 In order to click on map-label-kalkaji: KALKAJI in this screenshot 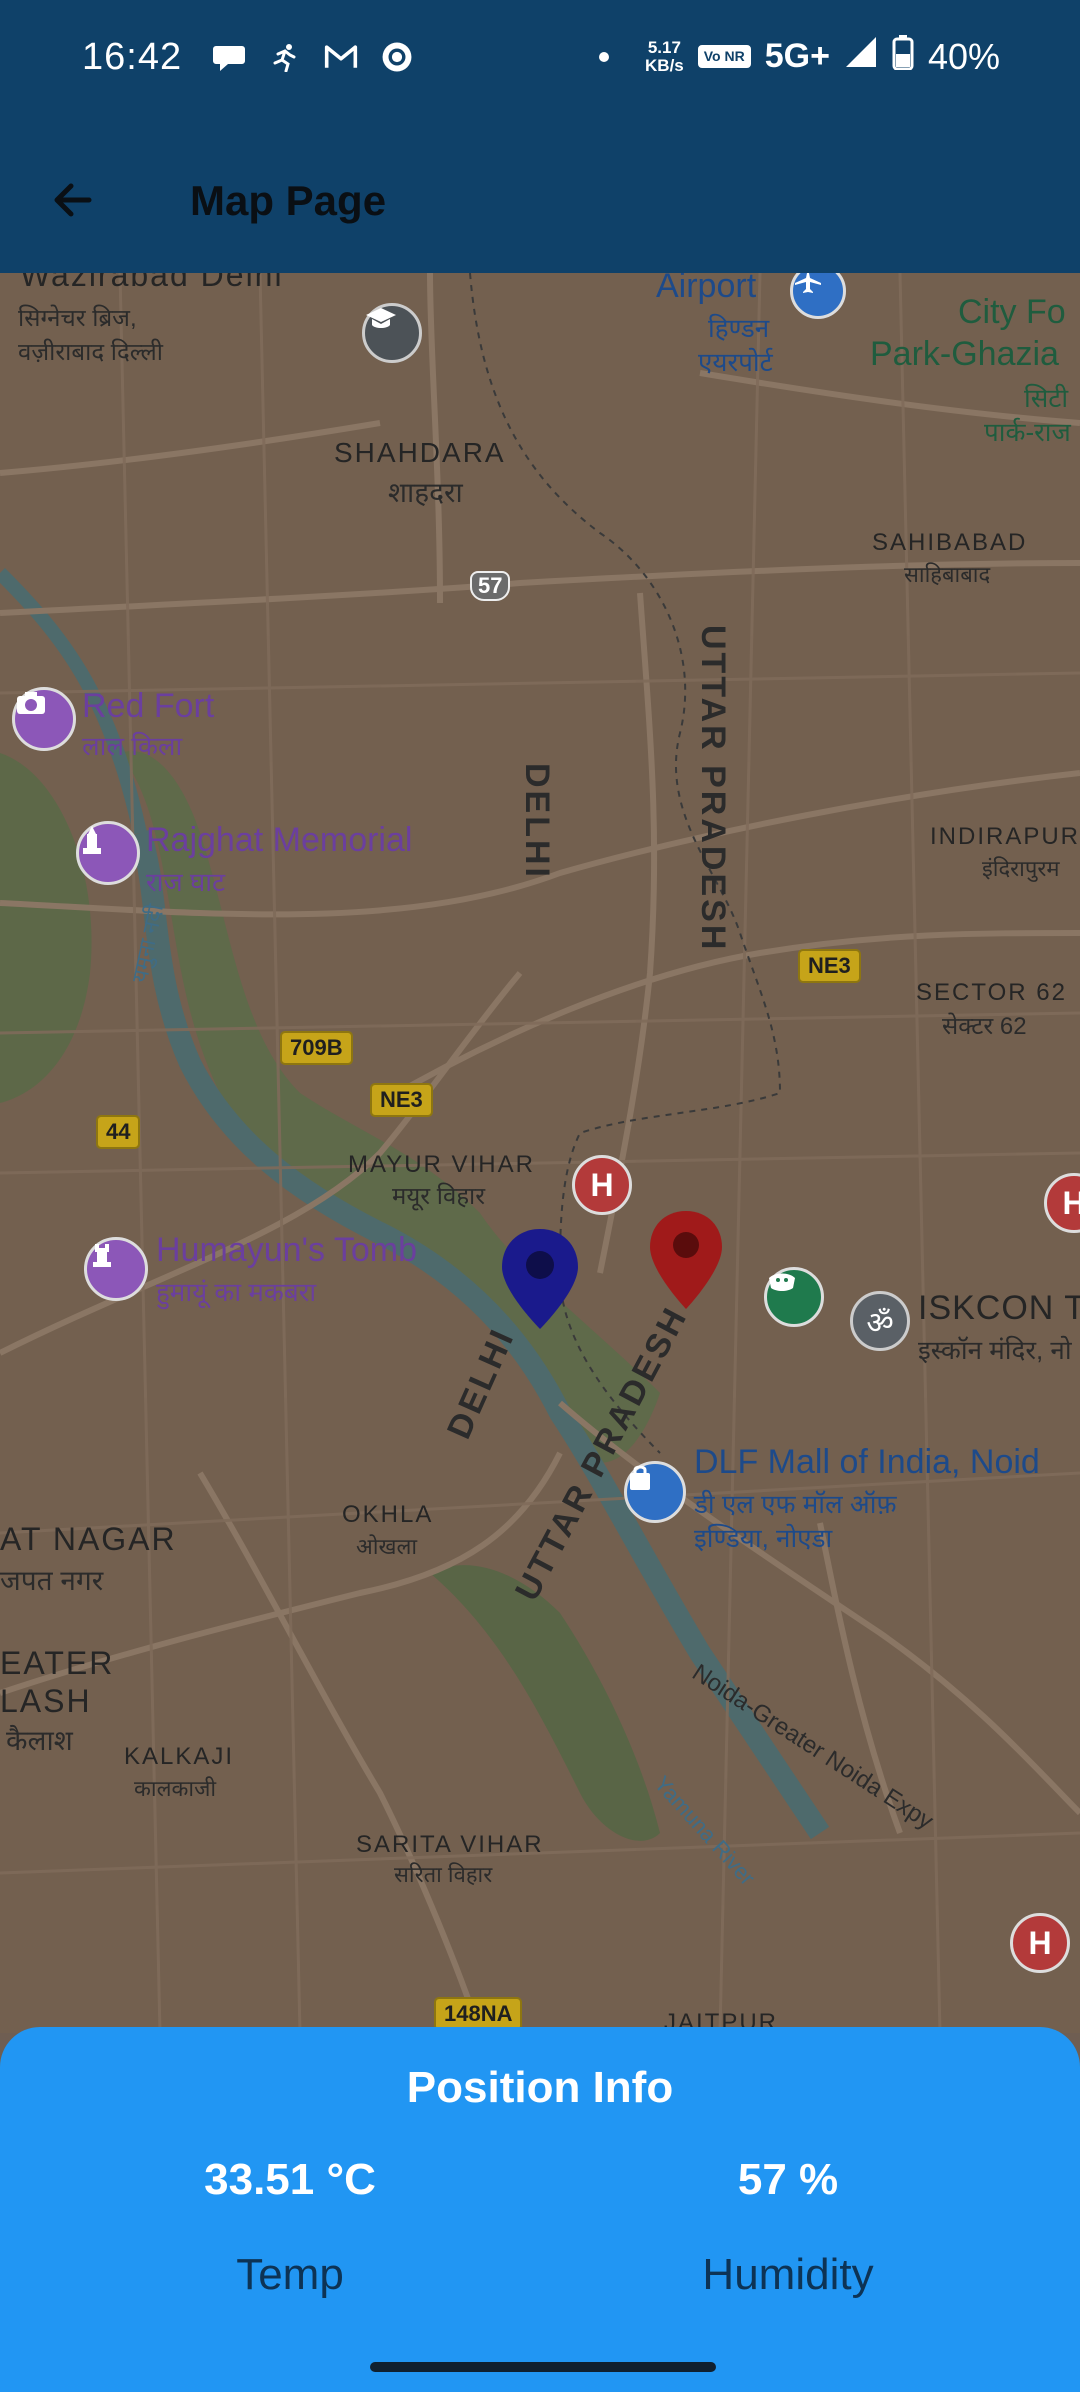, I will do `click(179, 1756)`.